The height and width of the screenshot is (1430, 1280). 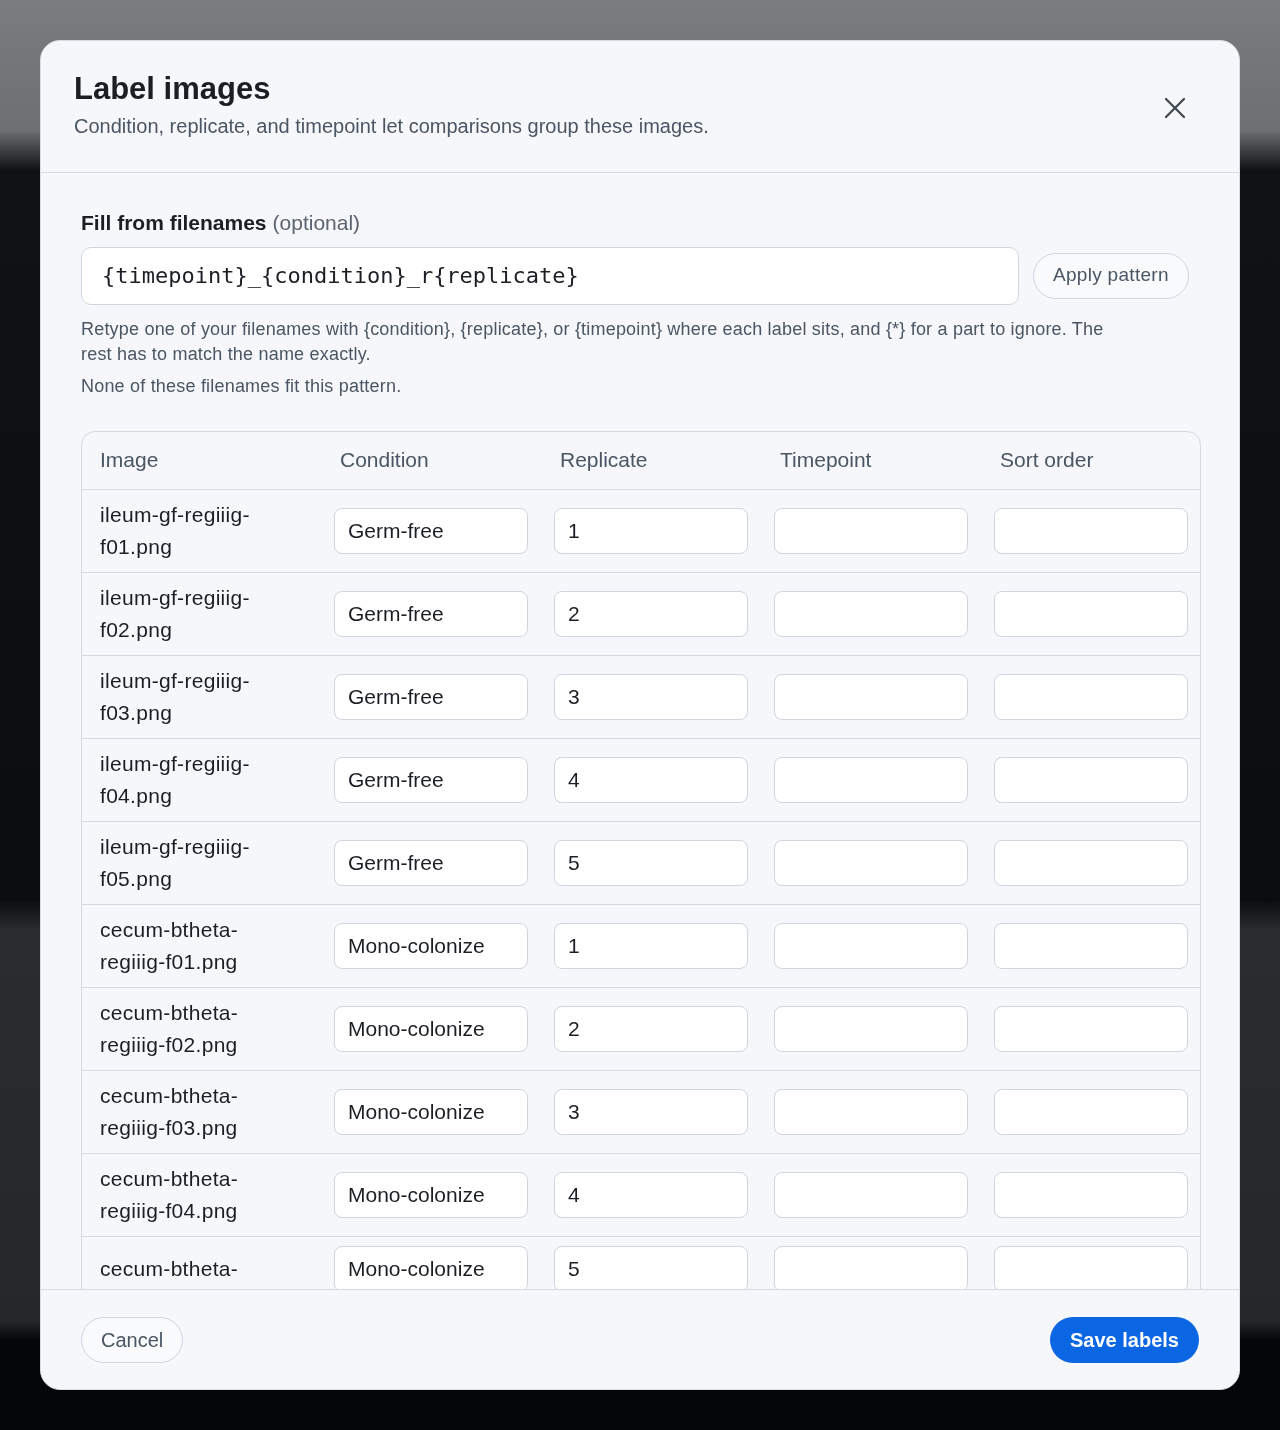 I want to click on image-filename: cecum-btheta-regiiig-f03.png, so click(x=169, y=1111).